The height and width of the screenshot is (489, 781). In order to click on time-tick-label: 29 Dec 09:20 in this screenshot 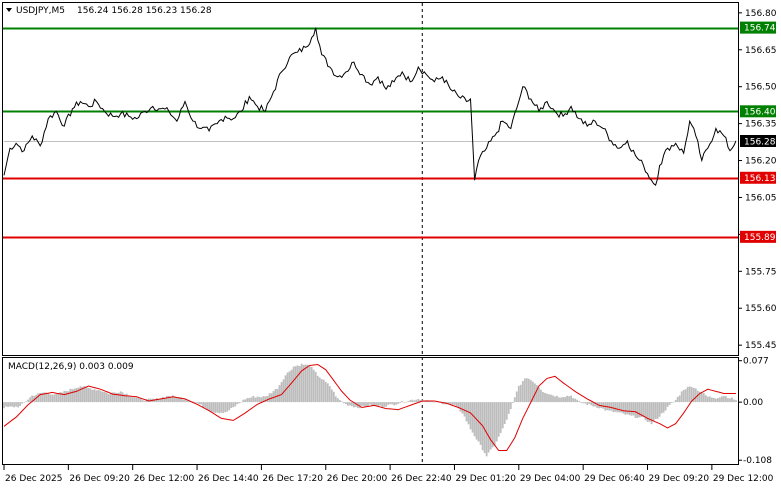, I will do `click(679, 479)`.